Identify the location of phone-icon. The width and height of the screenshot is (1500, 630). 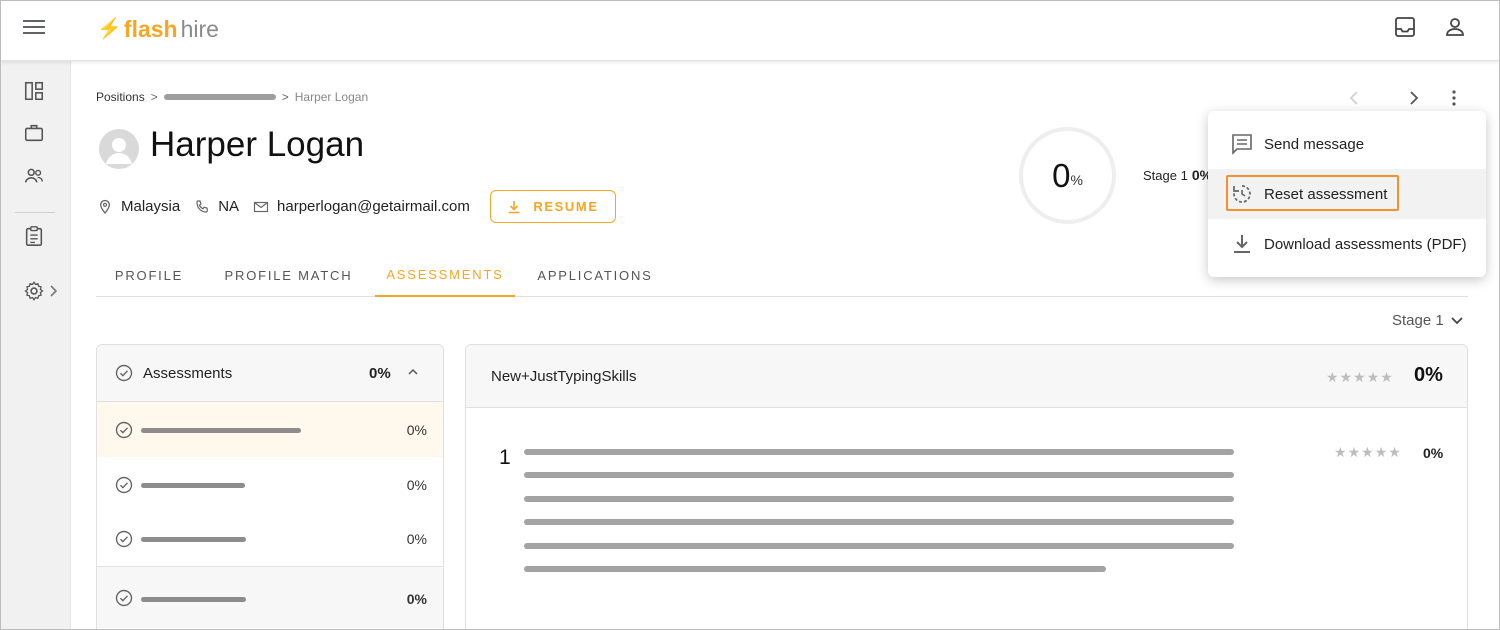
(202, 206).